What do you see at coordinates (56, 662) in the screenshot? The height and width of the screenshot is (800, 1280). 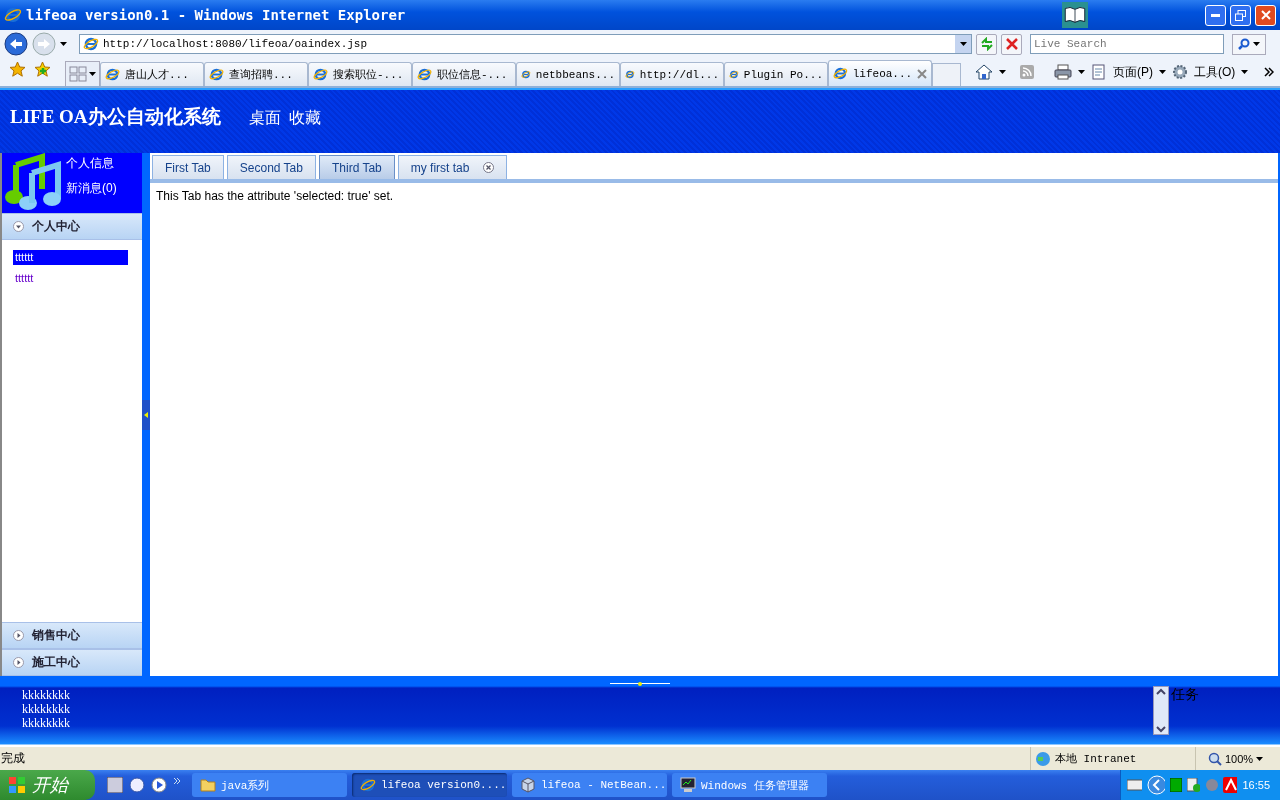 I see `section-label: 施工中心` at bounding box center [56, 662].